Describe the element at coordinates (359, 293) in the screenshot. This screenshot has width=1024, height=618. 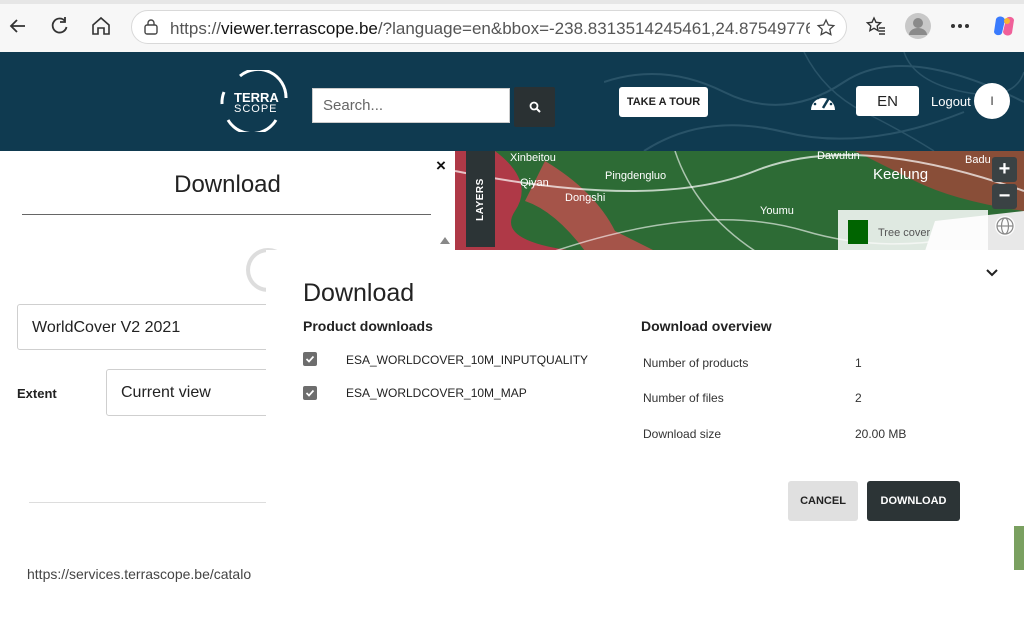
I see `dialog-title: Download` at that location.